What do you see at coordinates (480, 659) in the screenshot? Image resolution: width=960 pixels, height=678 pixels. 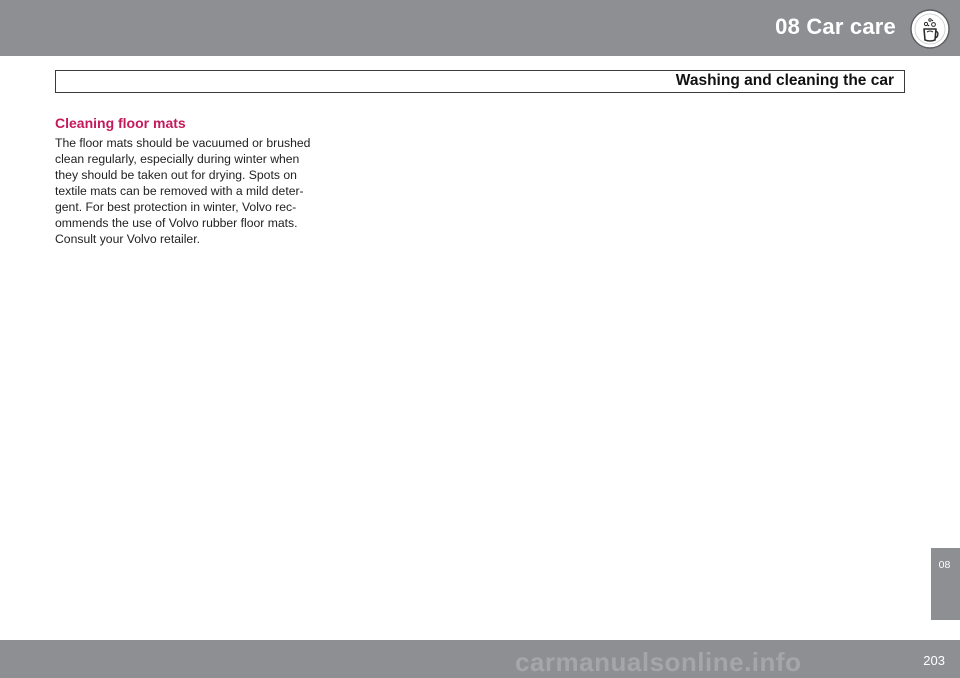 I see `footer-band: carmanualsonline.info 203` at bounding box center [480, 659].